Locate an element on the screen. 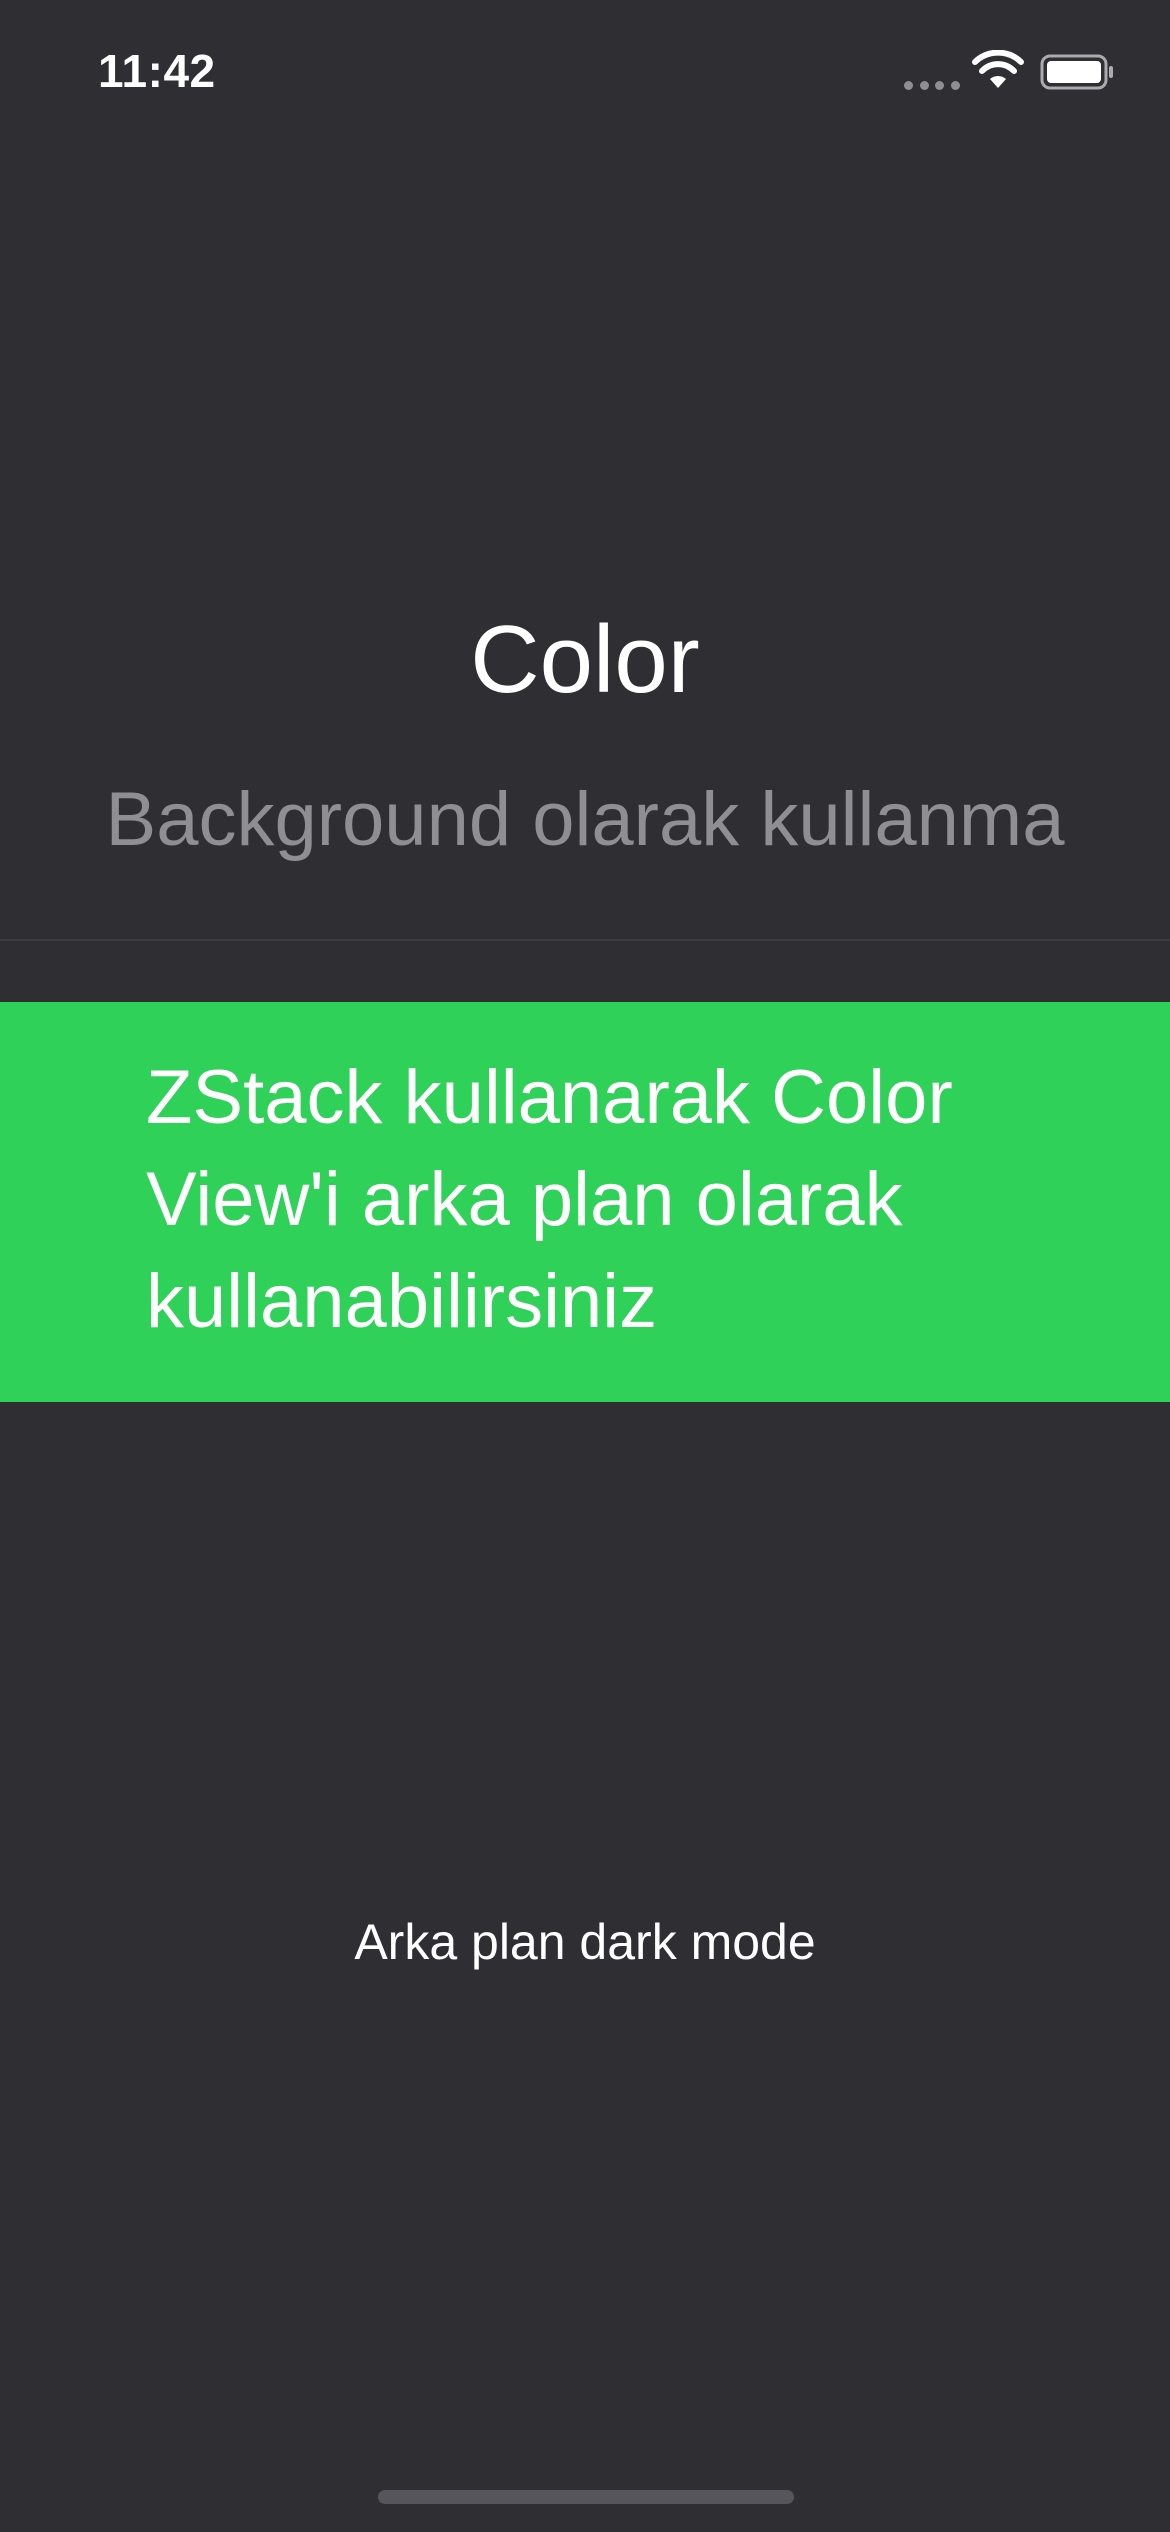 This screenshot has height=2532, width=1170. page-subtitle: Background olarak kullanma is located at coordinates (585, 819).